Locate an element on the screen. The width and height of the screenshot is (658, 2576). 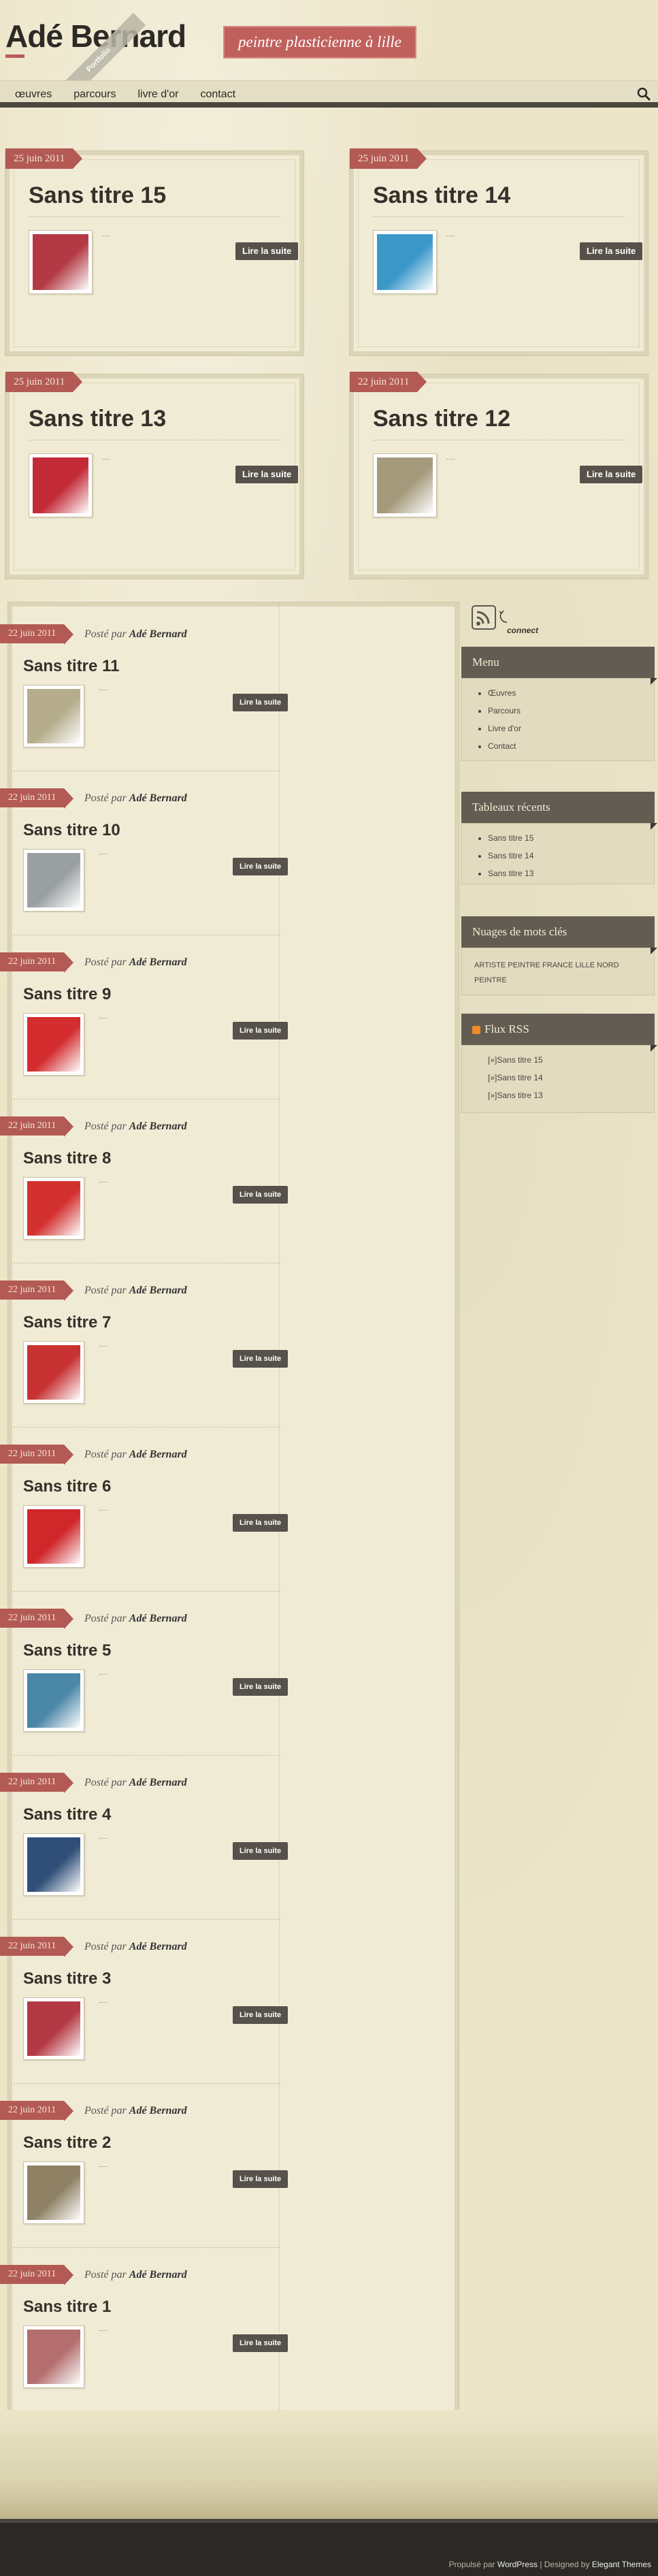
post-title: Sans titre 12 is located at coordinates (441, 419).